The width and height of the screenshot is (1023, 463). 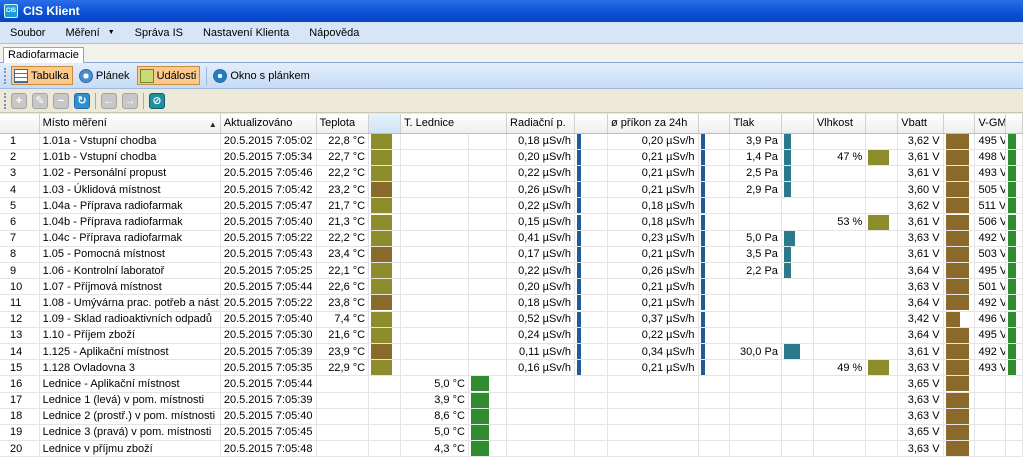 I want to click on cell-time: 20.5.2015 7:05:39, so click(x=268, y=352).